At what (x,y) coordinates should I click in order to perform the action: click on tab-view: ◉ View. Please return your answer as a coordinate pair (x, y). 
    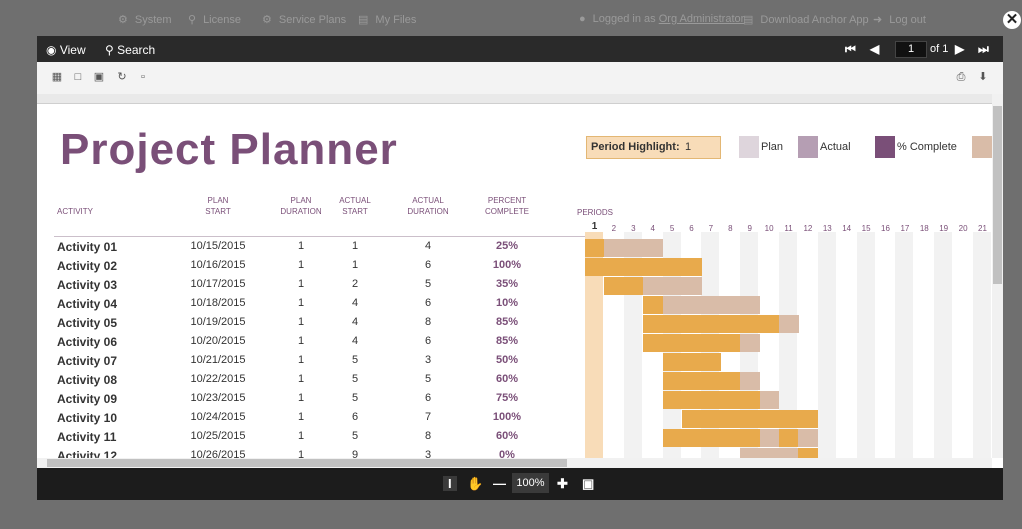
    Looking at the image, I should click on (66, 50).